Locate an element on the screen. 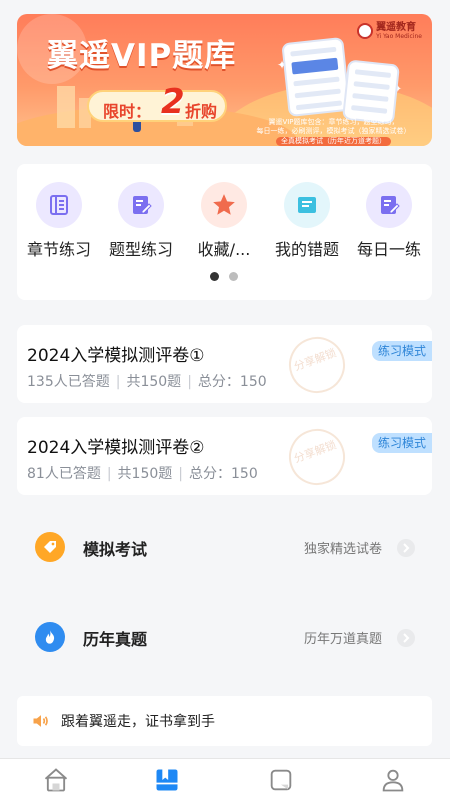  brand-name: 翼遥教育 is located at coordinates (396, 27).